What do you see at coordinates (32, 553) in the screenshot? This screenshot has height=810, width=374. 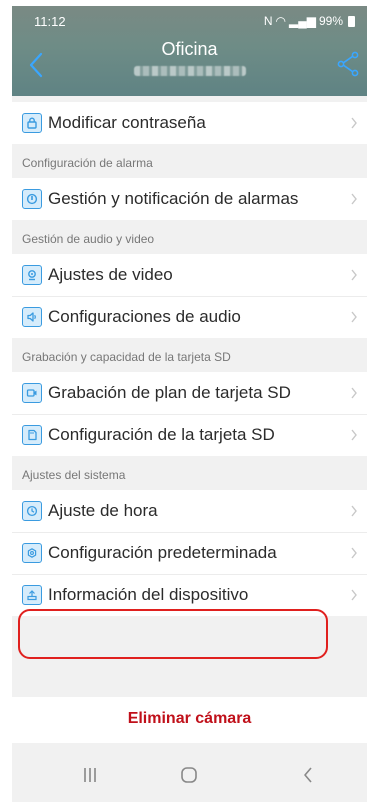 I see `reset-icon` at bounding box center [32, 553].